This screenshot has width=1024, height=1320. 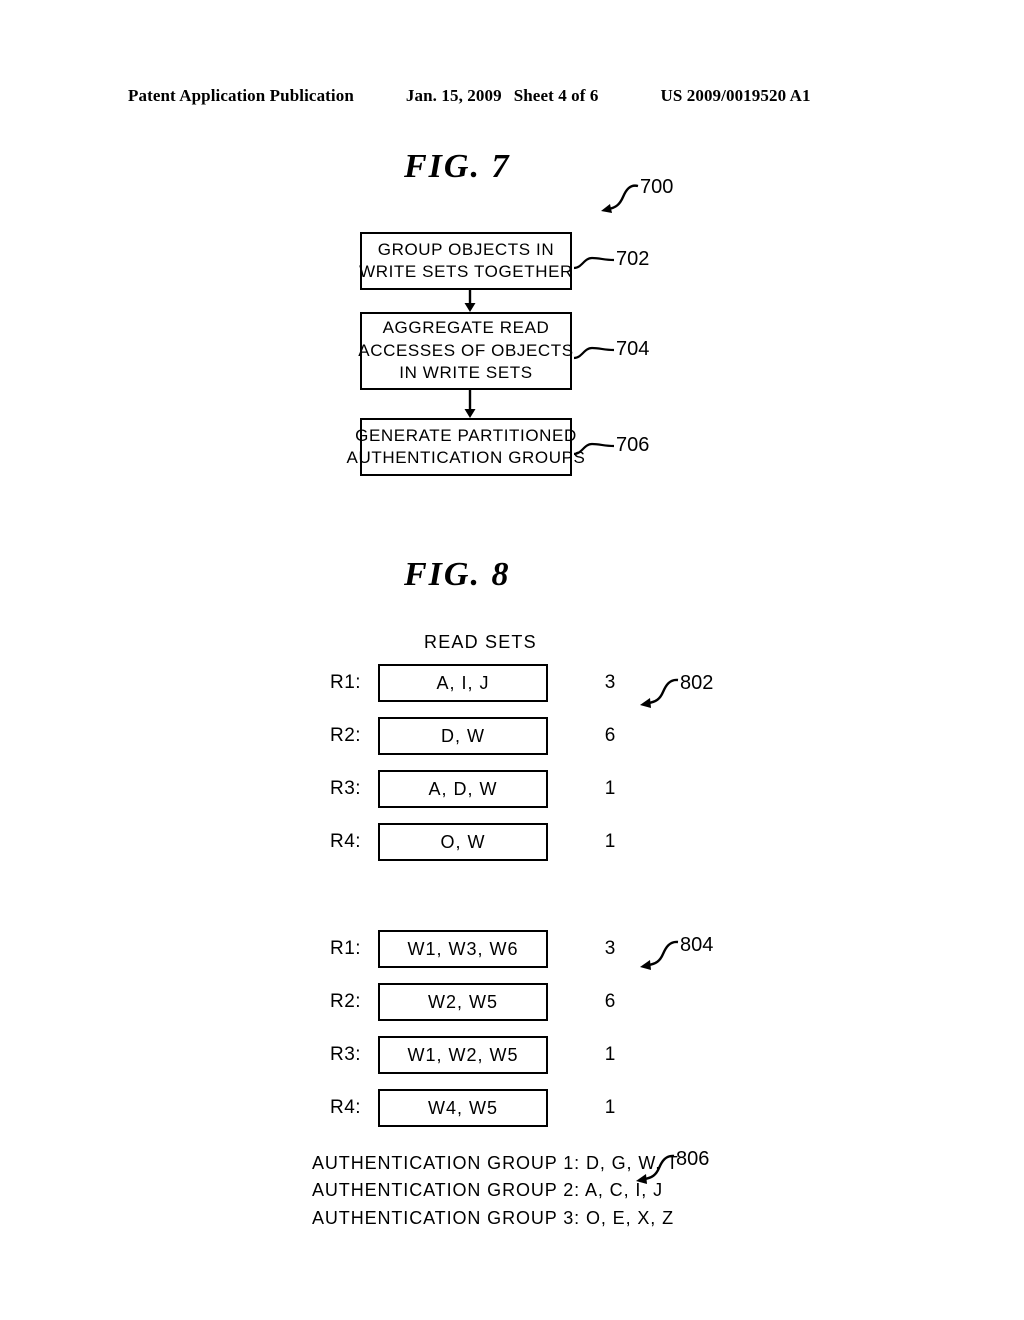 I want to click on read-set-row-contents: A, D, W, so click(x=463, y=789).